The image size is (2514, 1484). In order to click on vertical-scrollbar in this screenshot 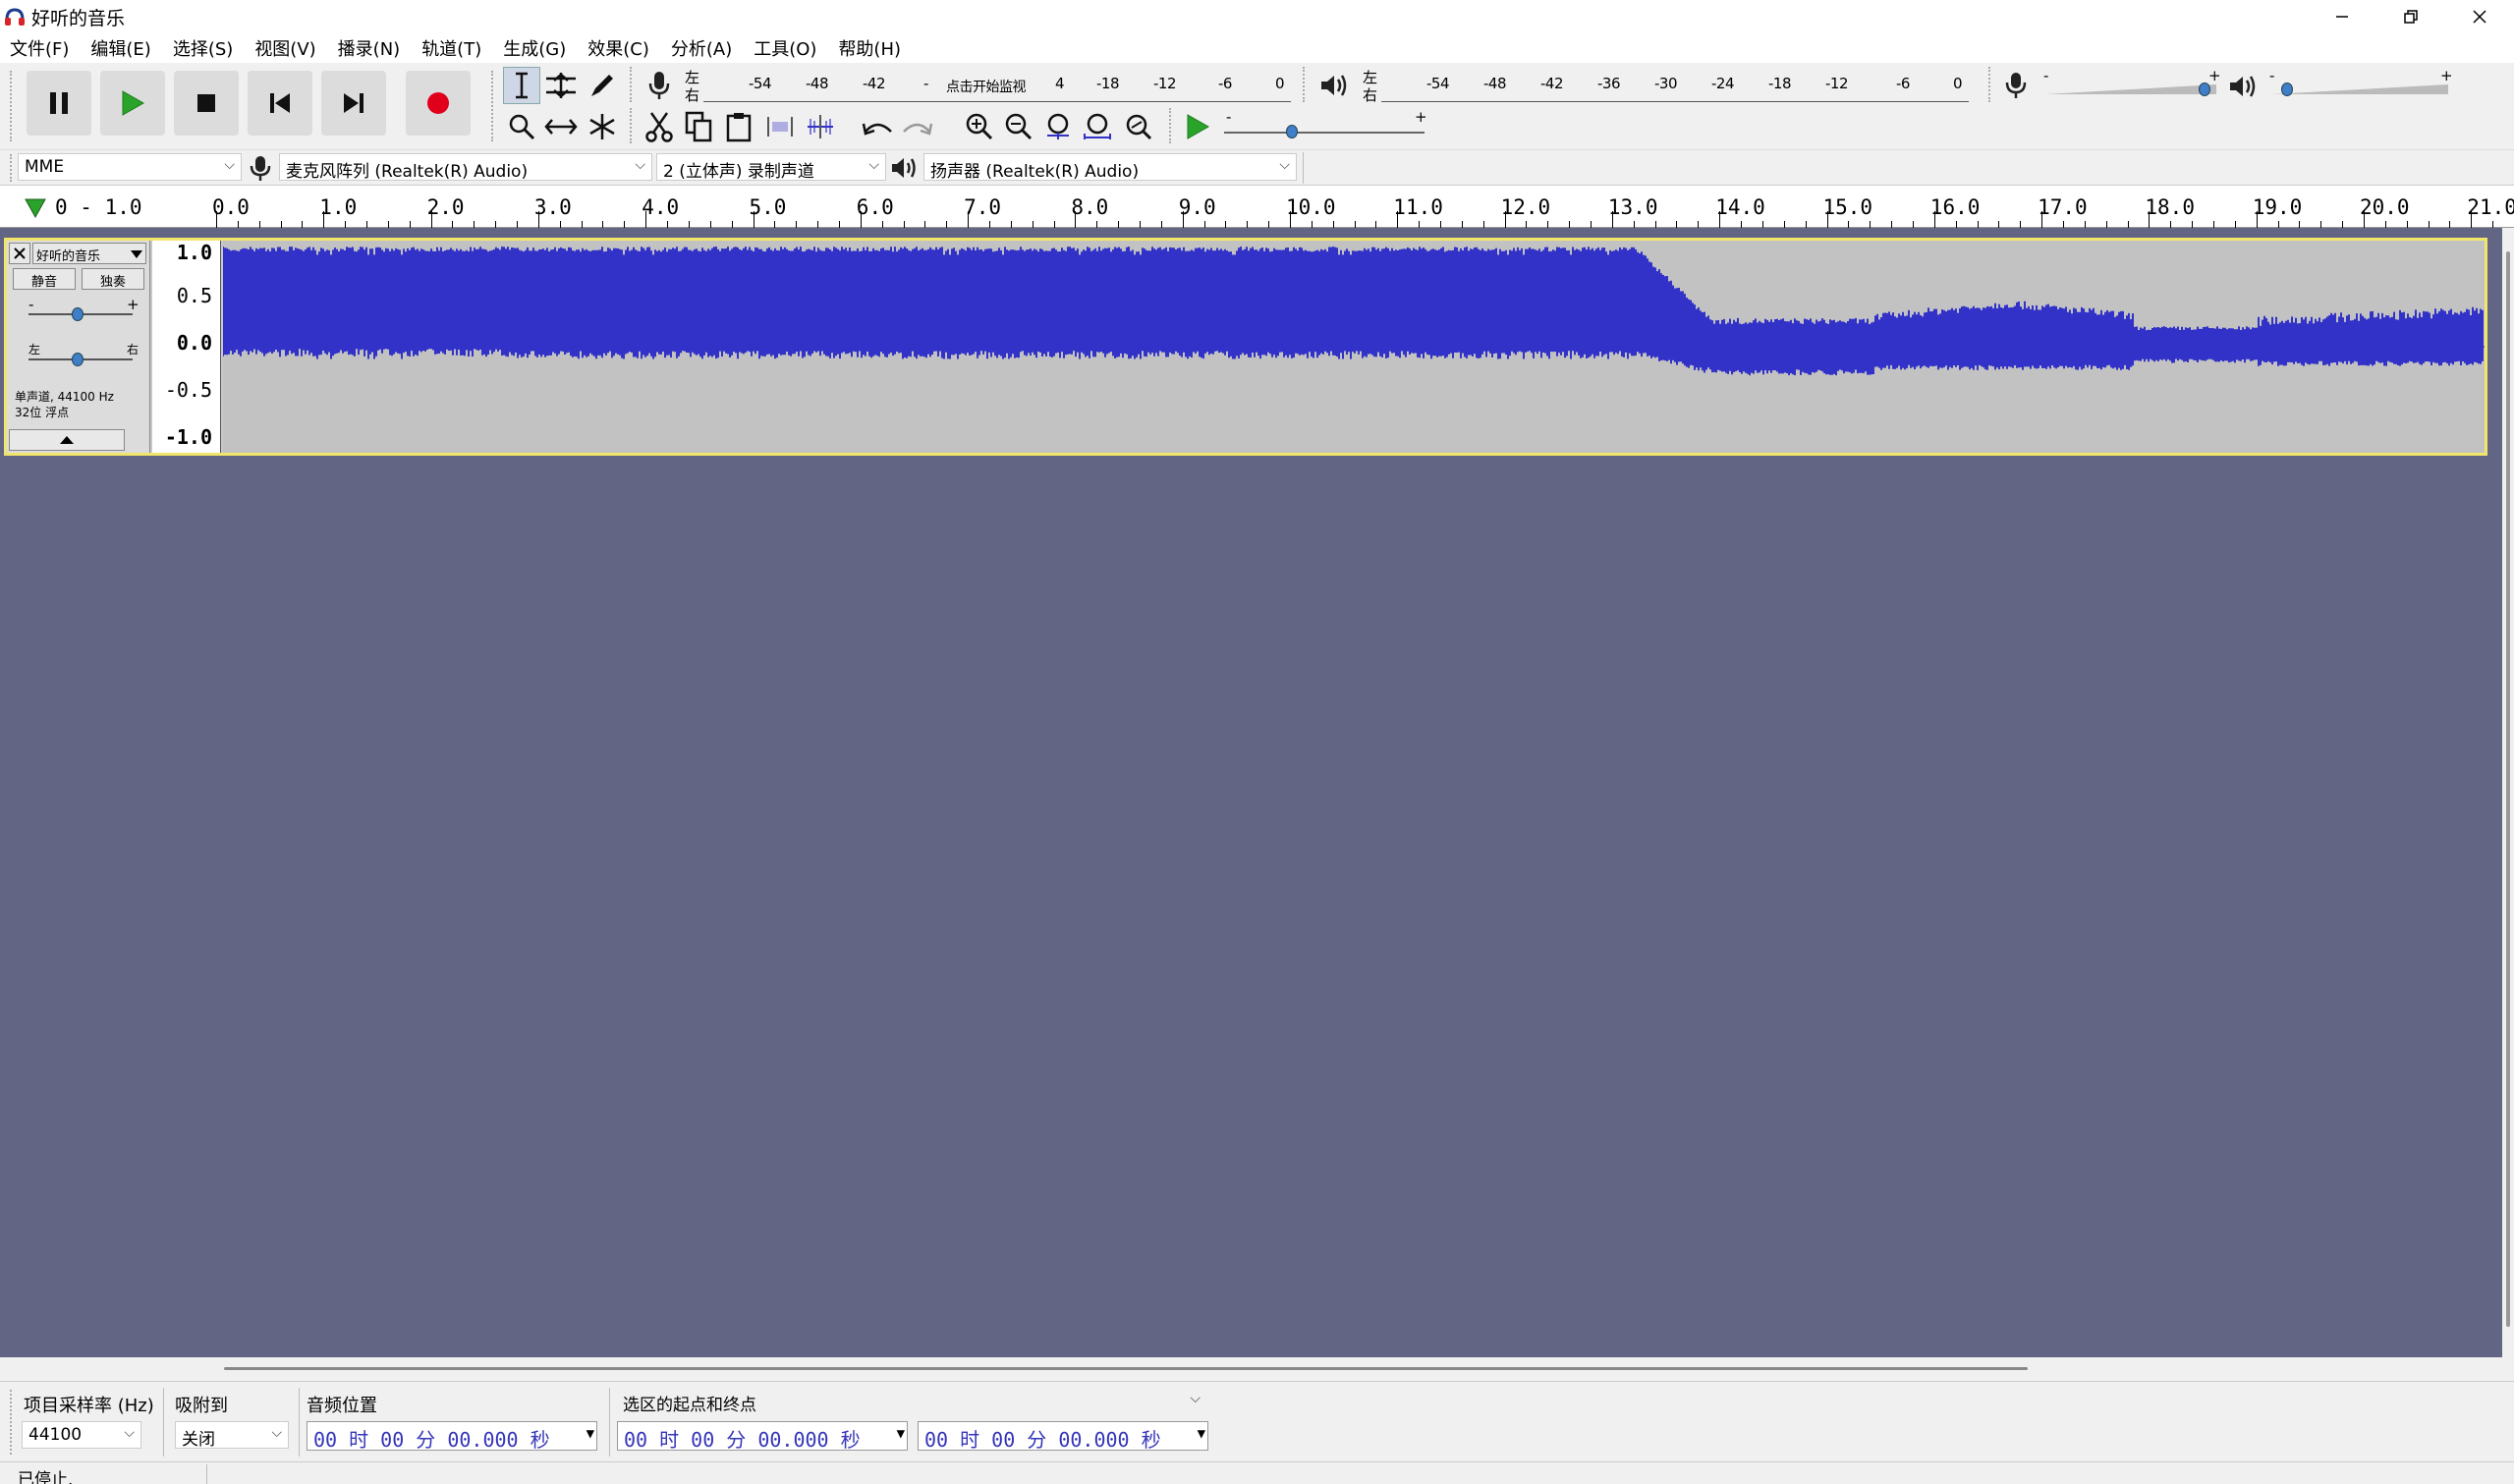, I will do `click(2508, 792)`.